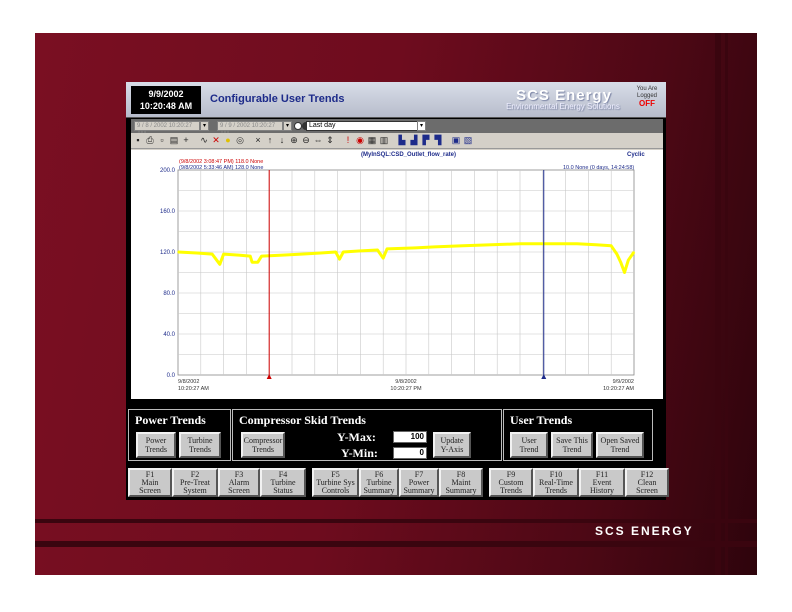 Image resolution: width=792 pixels, height=612 pixels. What do you see at coordinates (414, 140) in the screenshot?
I see `bar2-icon: ▟` at bounding box center [414, 140].